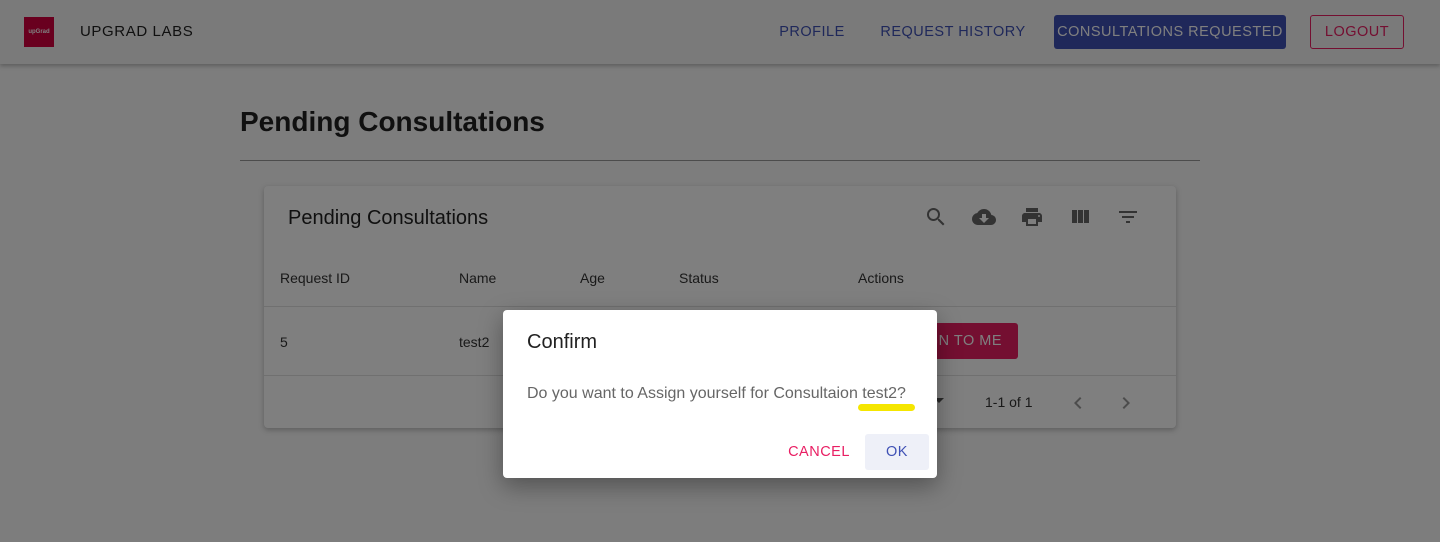 This screenshot has width=1440, height=542. Describe the element at coordinates (562, 342) in the screenshot. I see `dialog-title: Confirm` at that location.